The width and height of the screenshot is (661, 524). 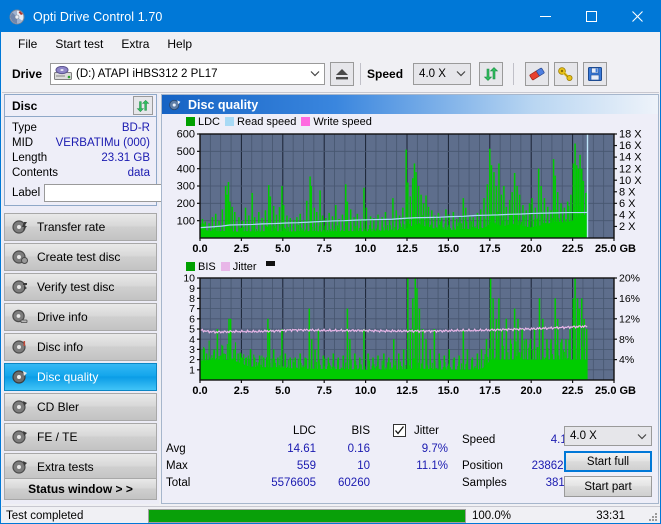 I want to click on speed-value: 4.0 X, so click(x=432, y=73).